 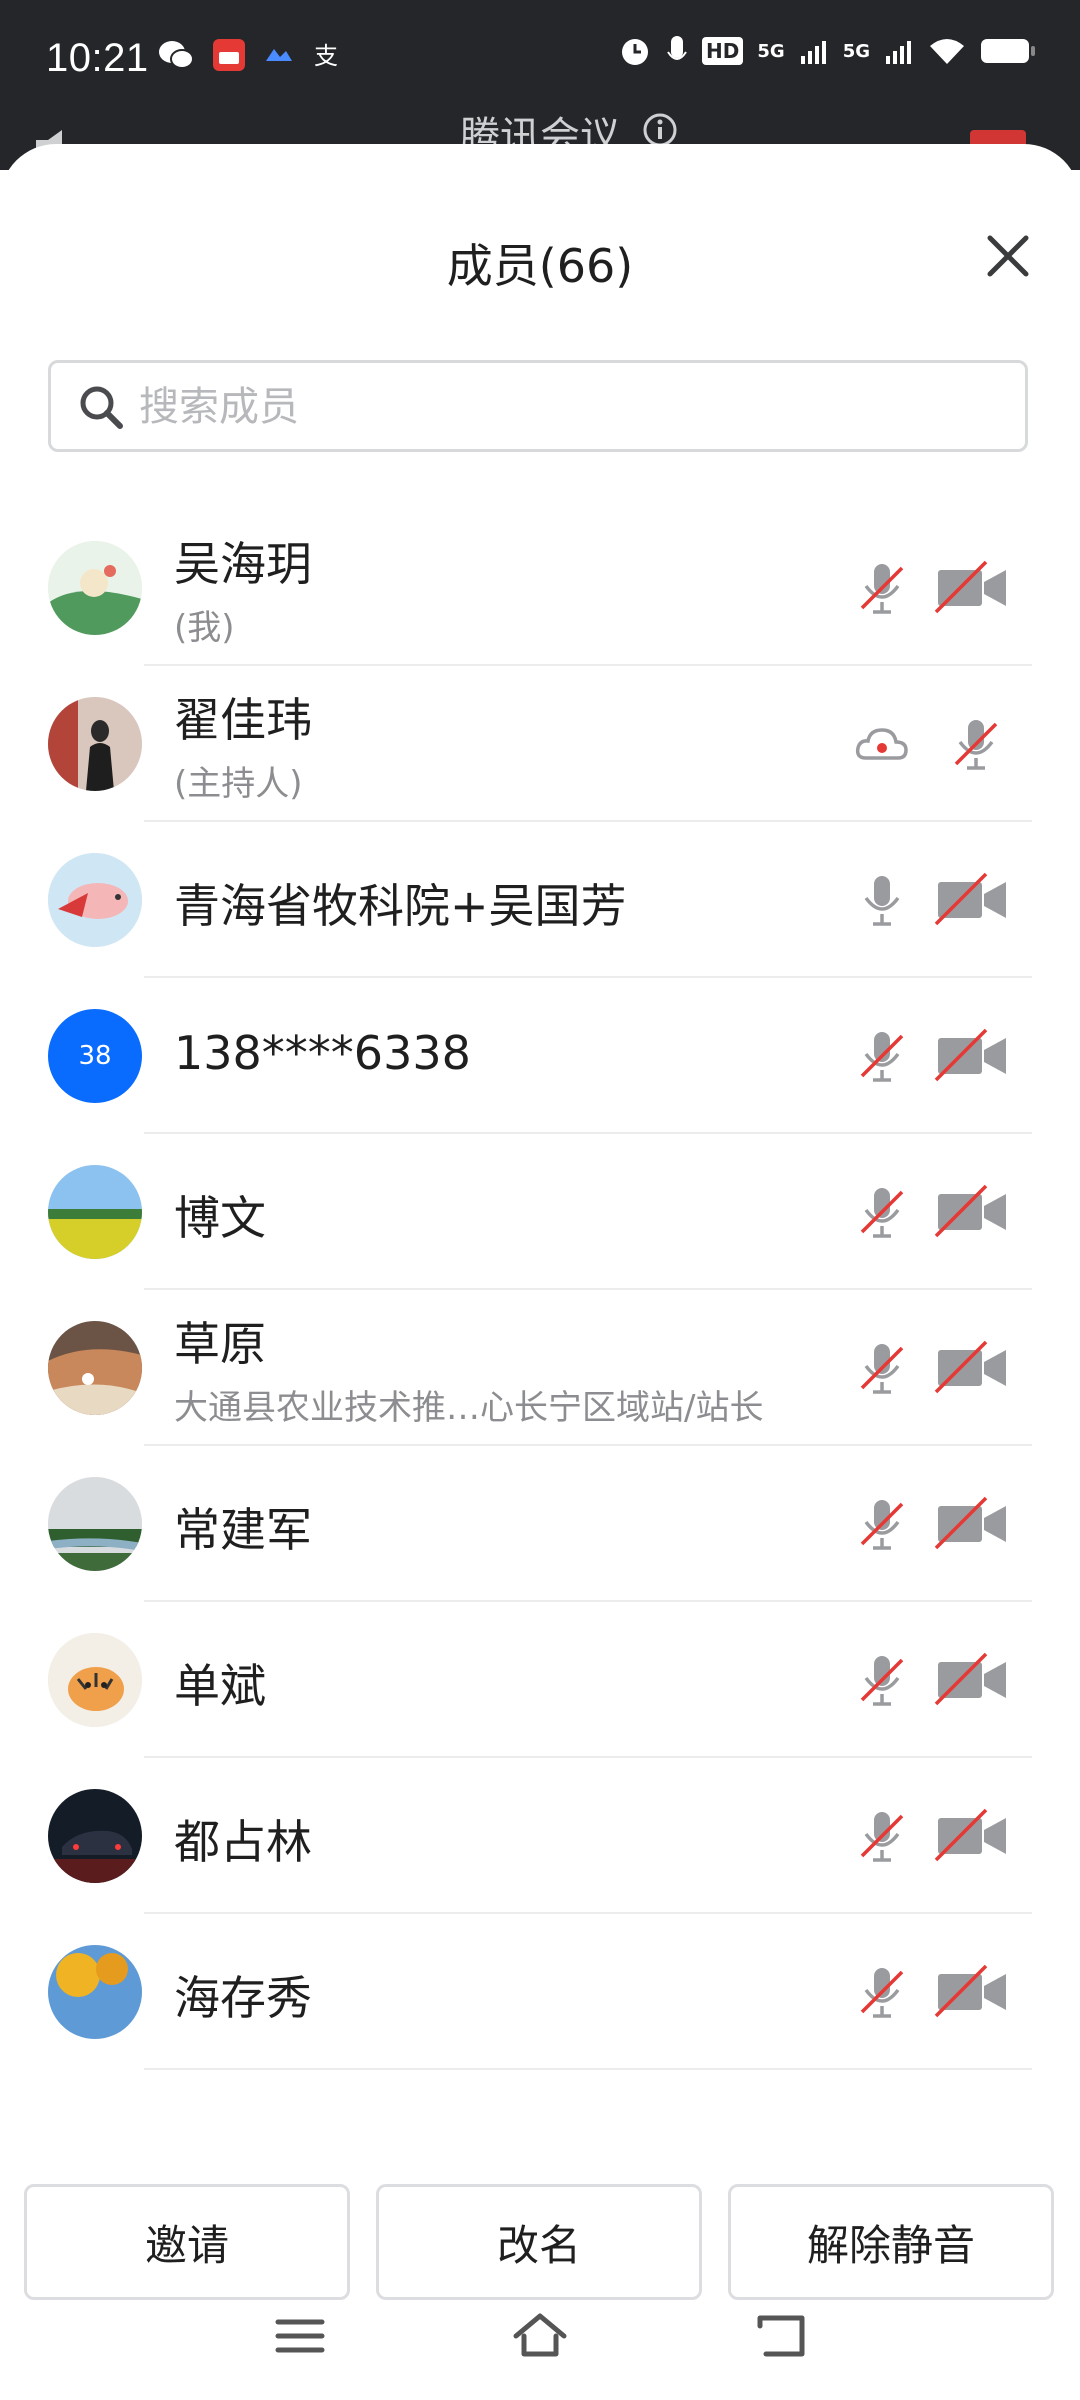 I want to click on menu-nav-icon, so click(x=300, y=2336).